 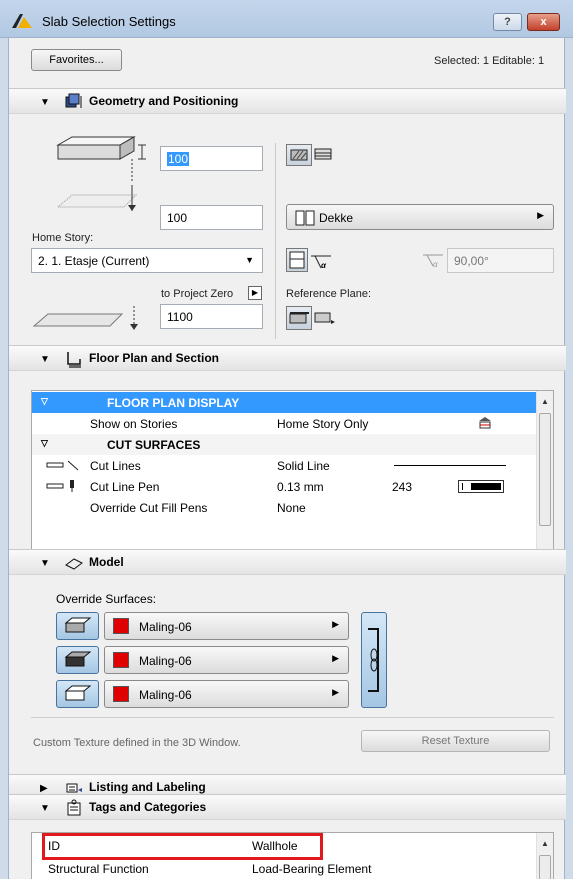 I want to click on composite-structure-button, so click(x=323, y=155).